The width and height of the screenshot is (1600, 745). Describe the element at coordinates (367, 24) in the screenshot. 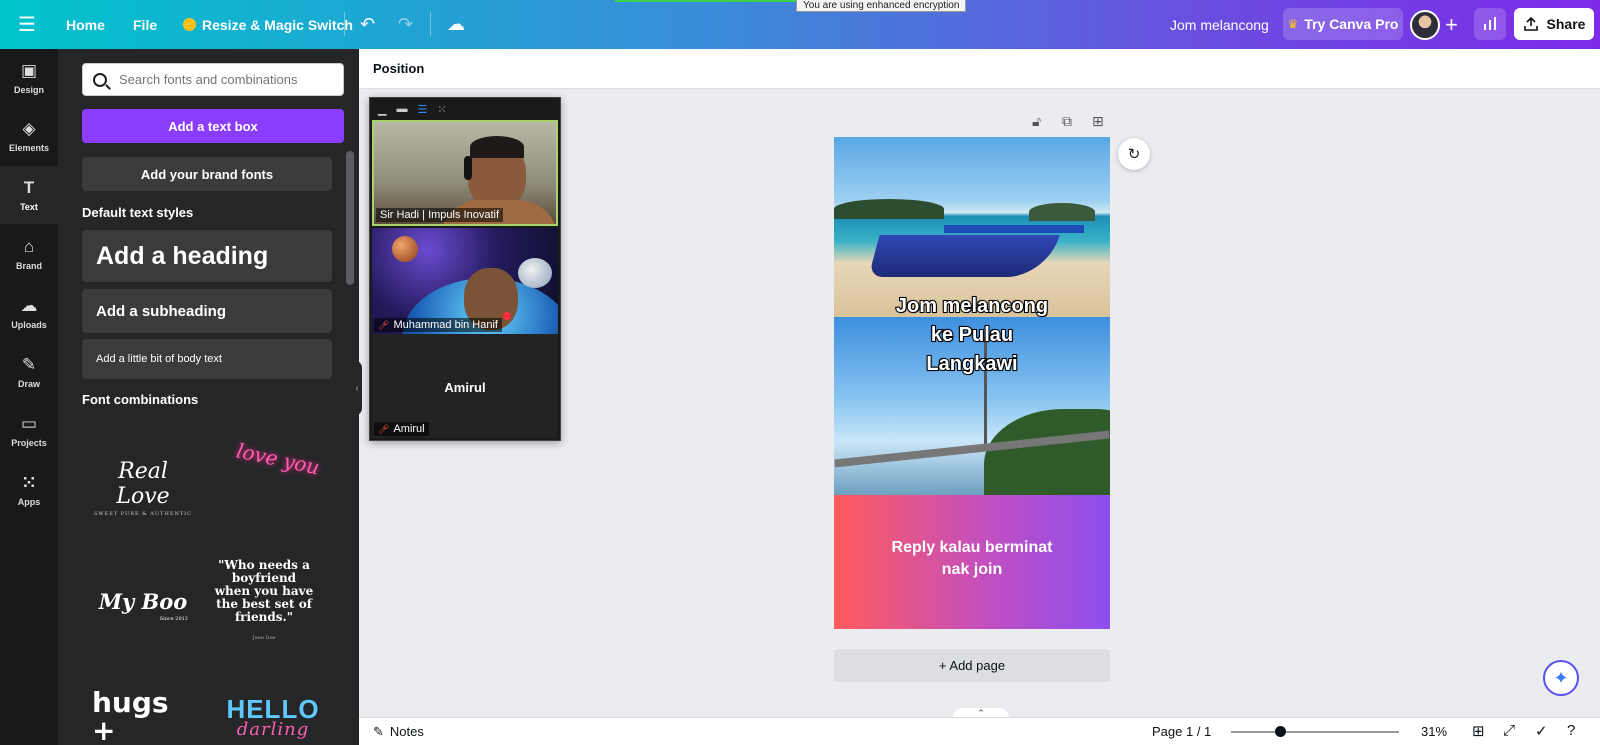

I see `undo-icon: ↶` at that location.